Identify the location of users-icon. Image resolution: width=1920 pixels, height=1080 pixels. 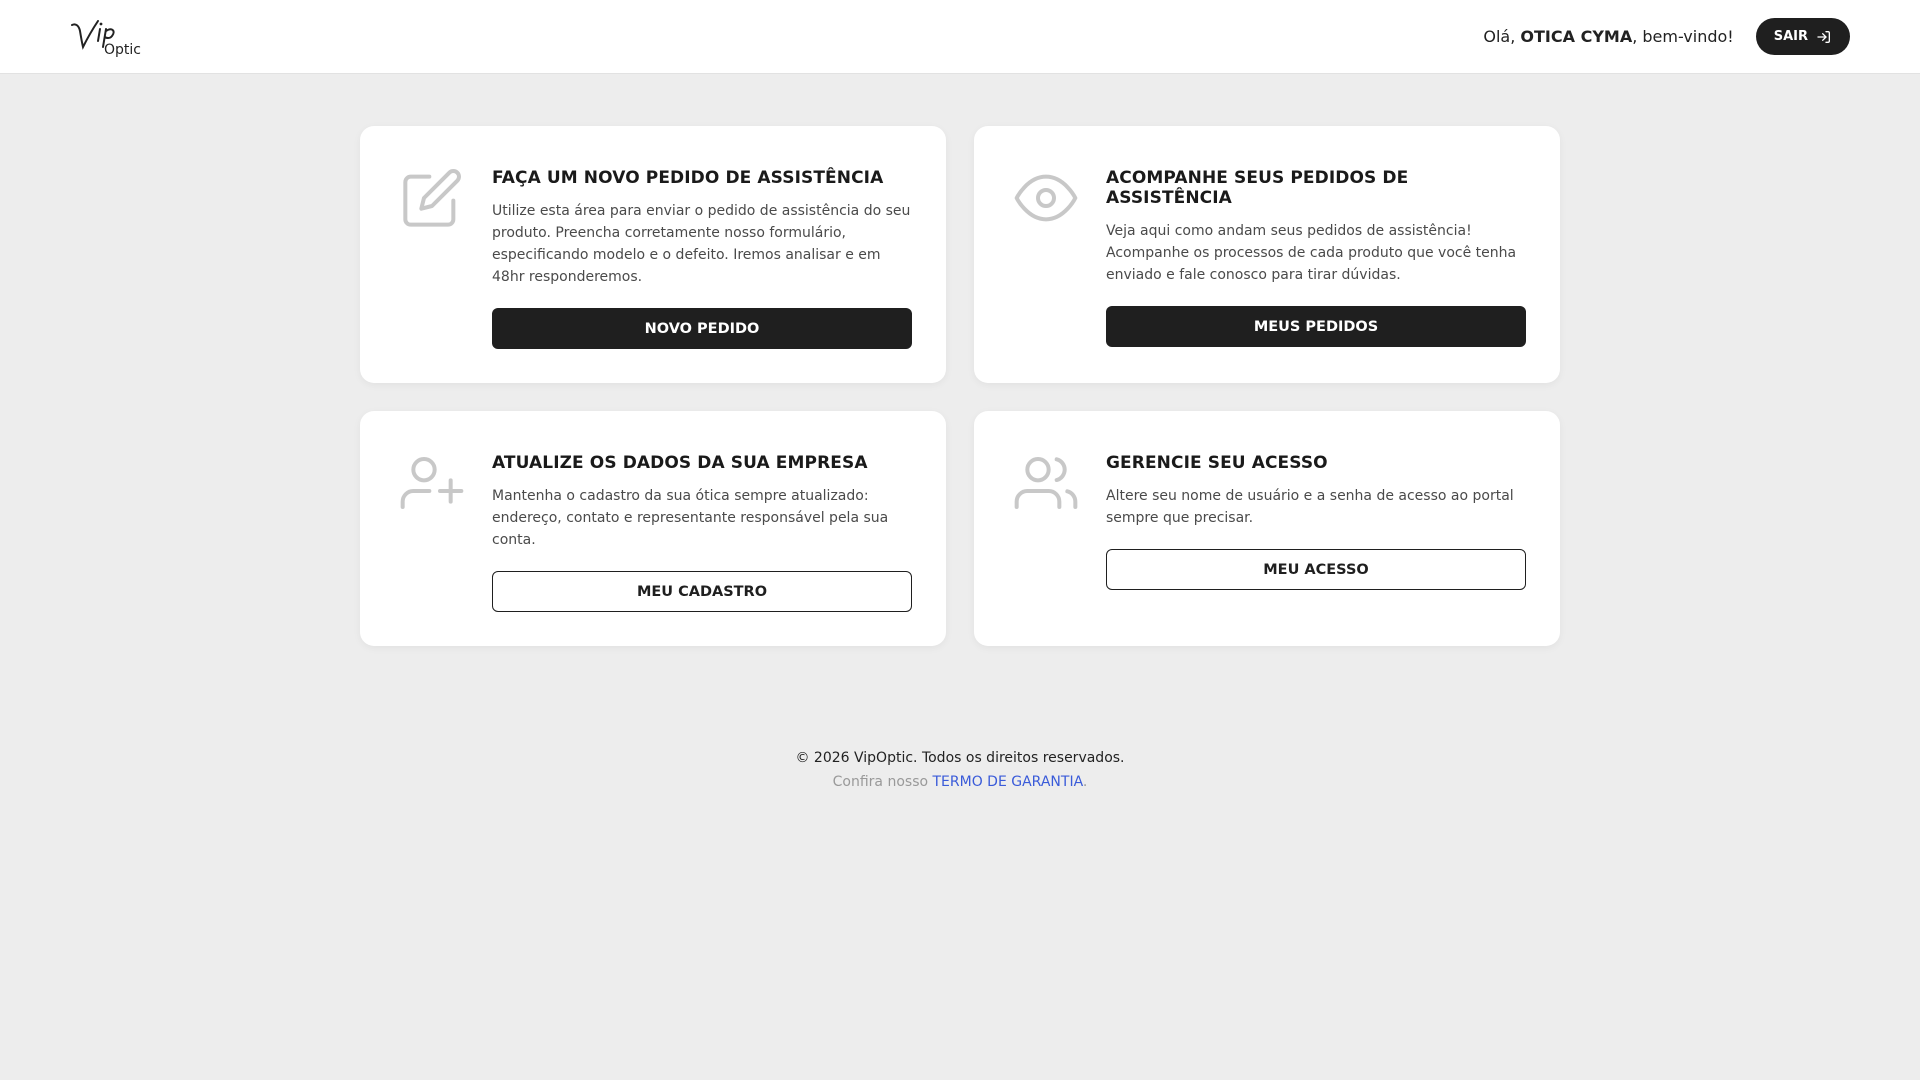
(1046, 483).